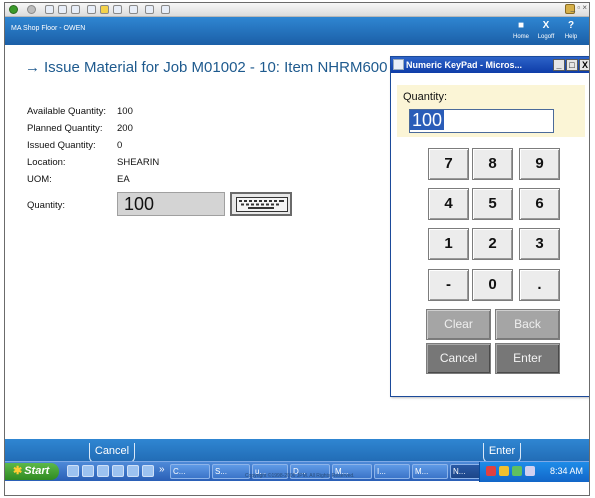 This screenshot has width=595, height=498. Describe the element at coordinates (458, 324) in the screenshot. I see `clear-button: Clear` at that location.